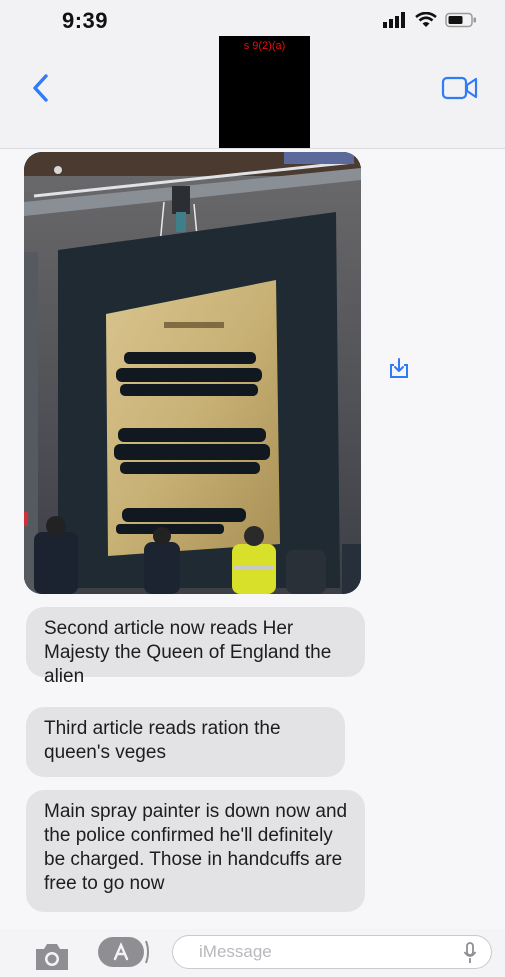  I want to click on message-input, so click(324, 952).